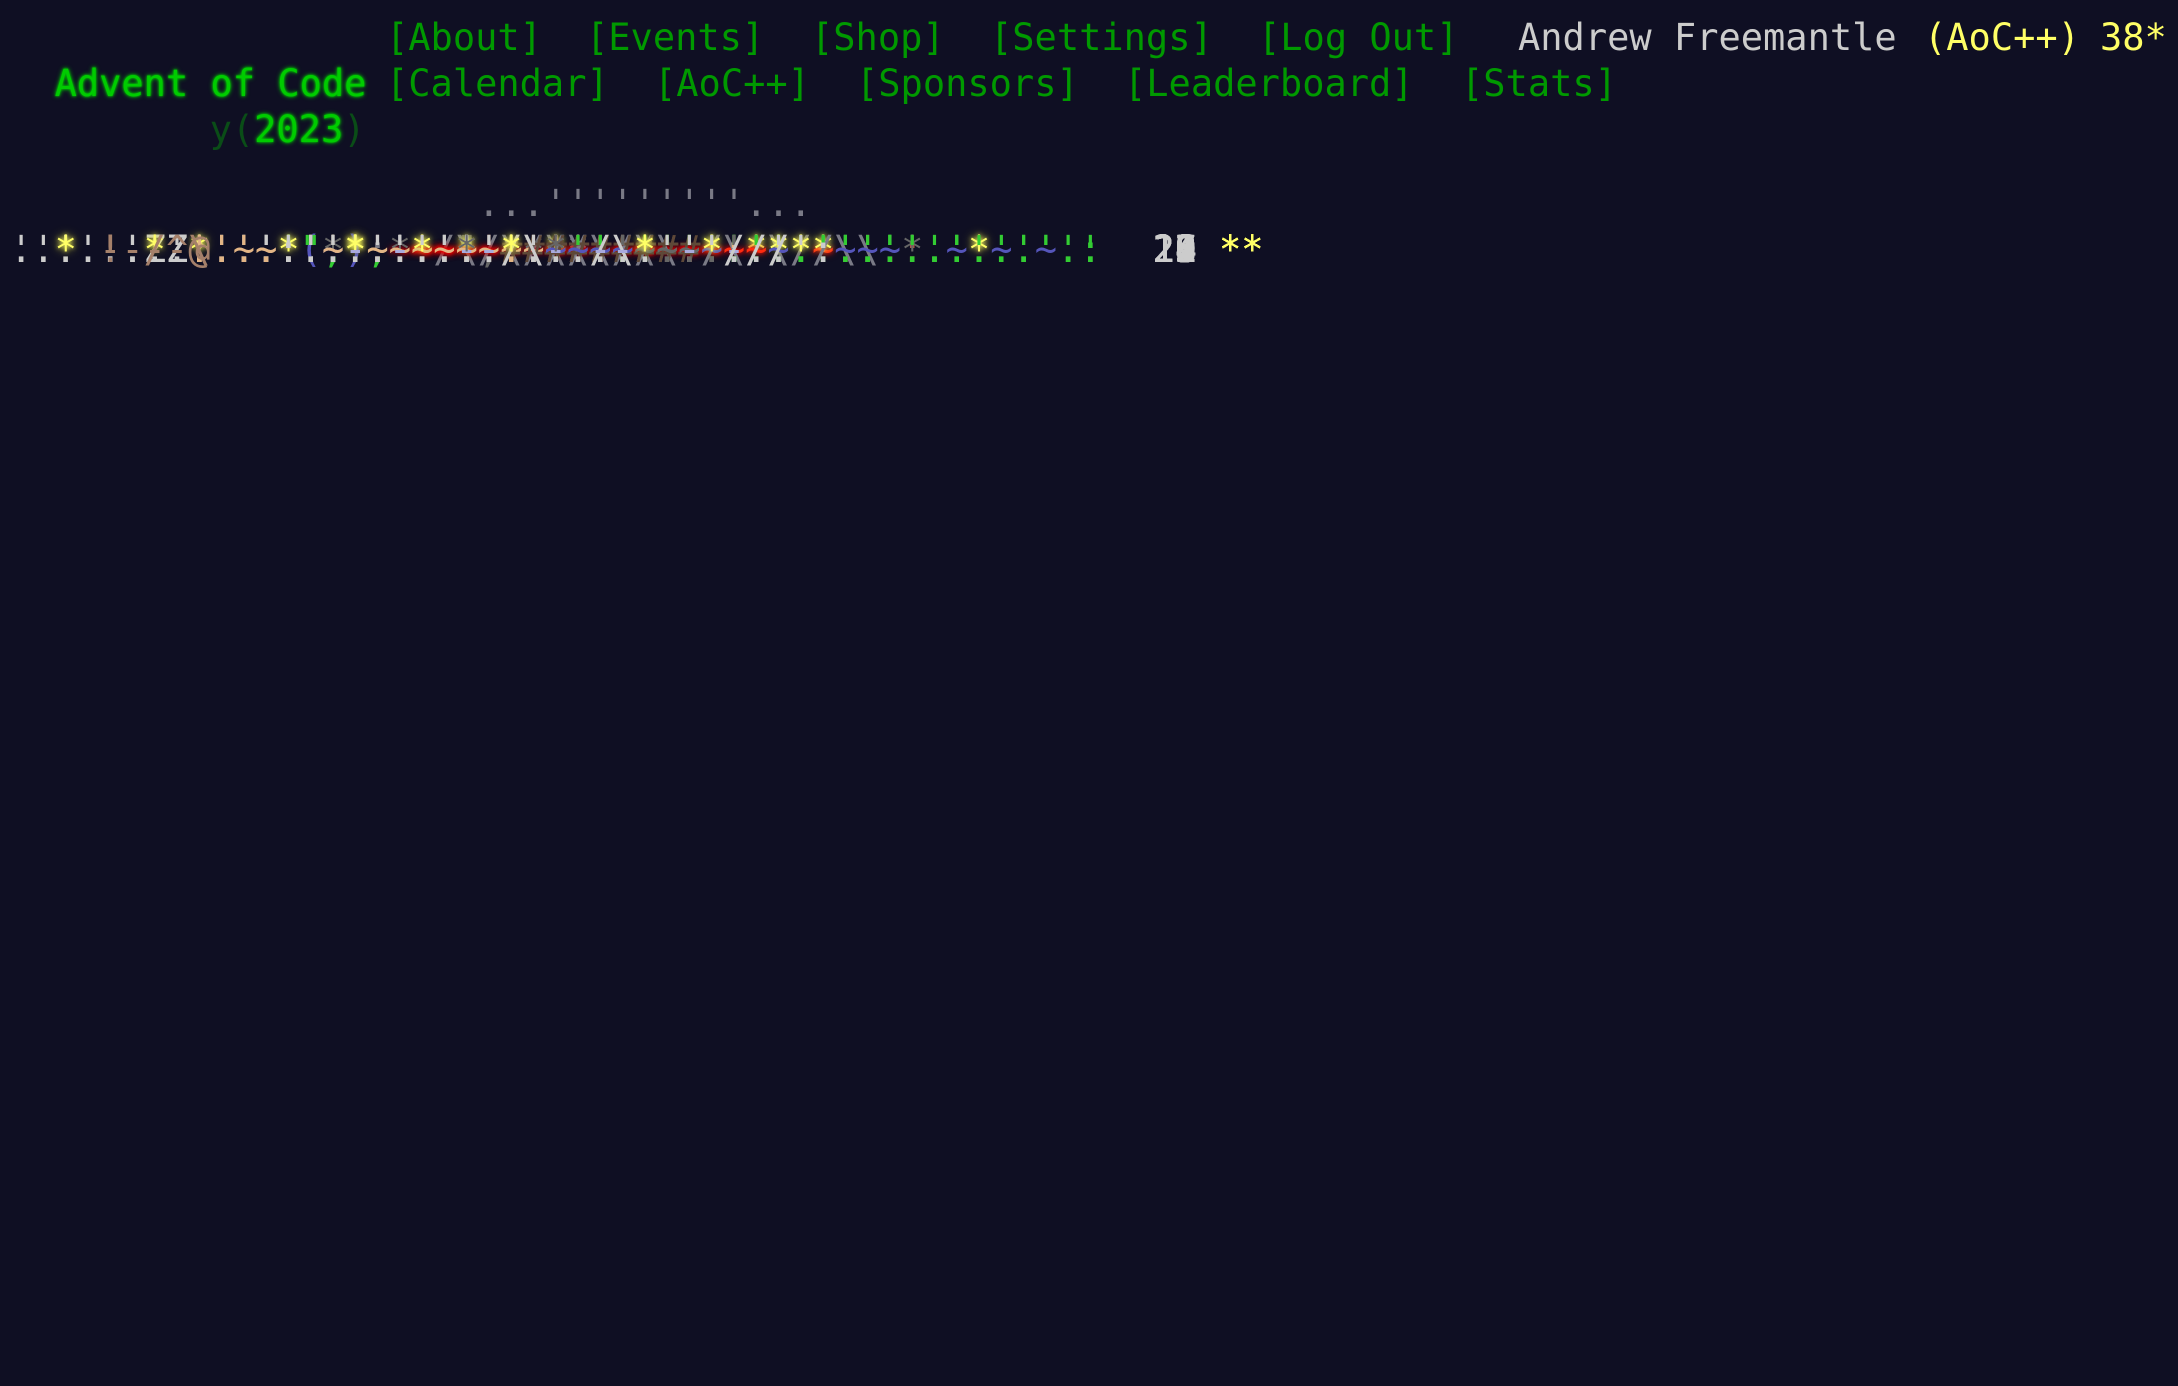 The width and height of the screenshot is (2178, 1386). I want to click on nav-calendar: [Calendar], so click(497, 84).